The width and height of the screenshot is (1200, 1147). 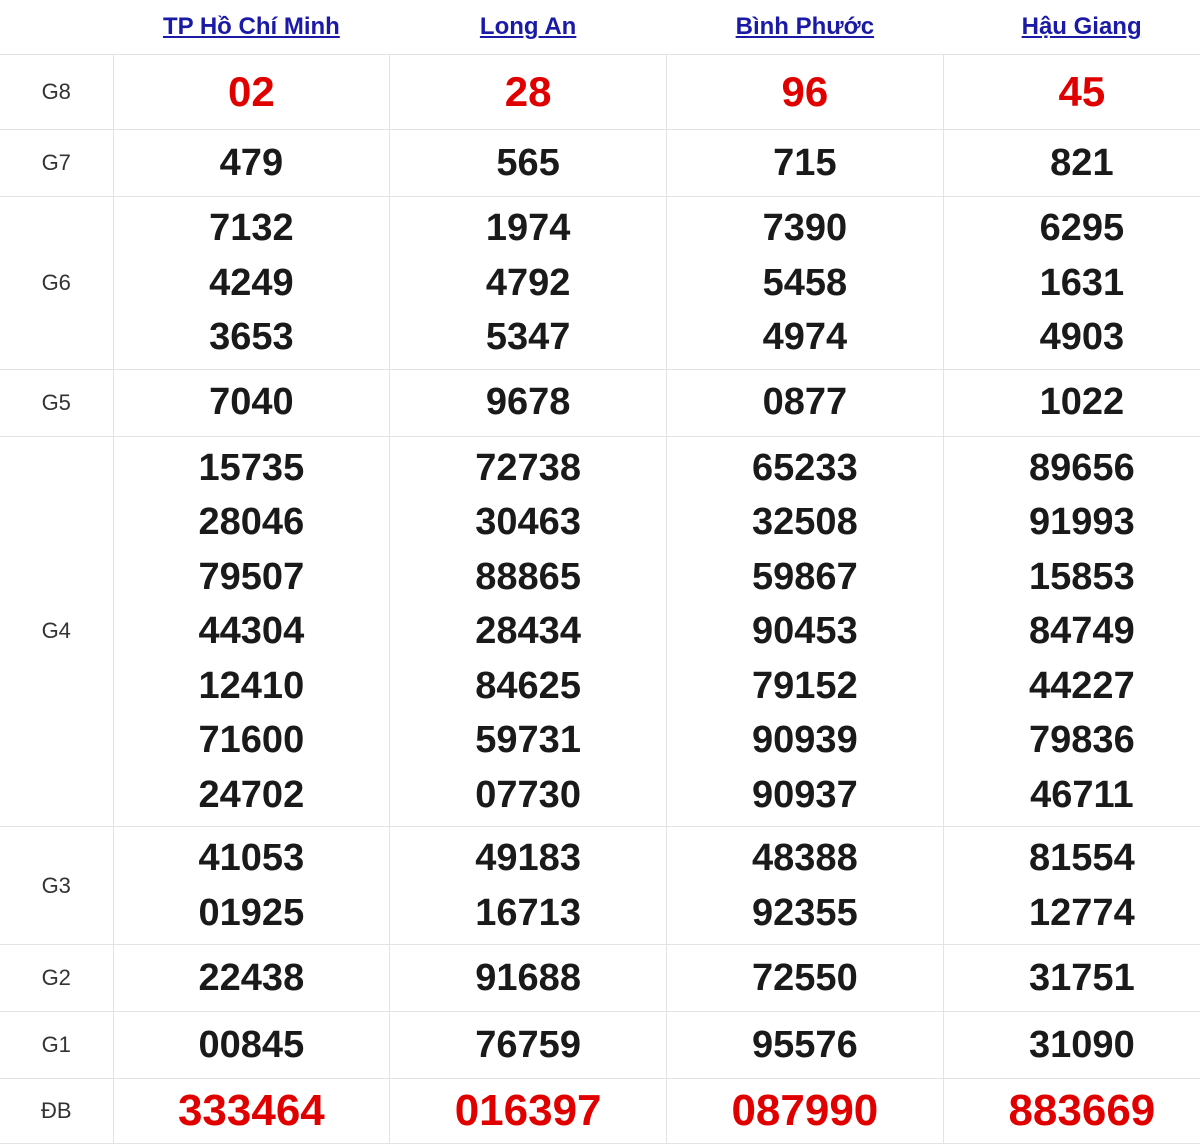 What do you see at coordinates (251, 794) in the screenshot?
I see `prize-number: 24702` at bounding box center [251, 794].